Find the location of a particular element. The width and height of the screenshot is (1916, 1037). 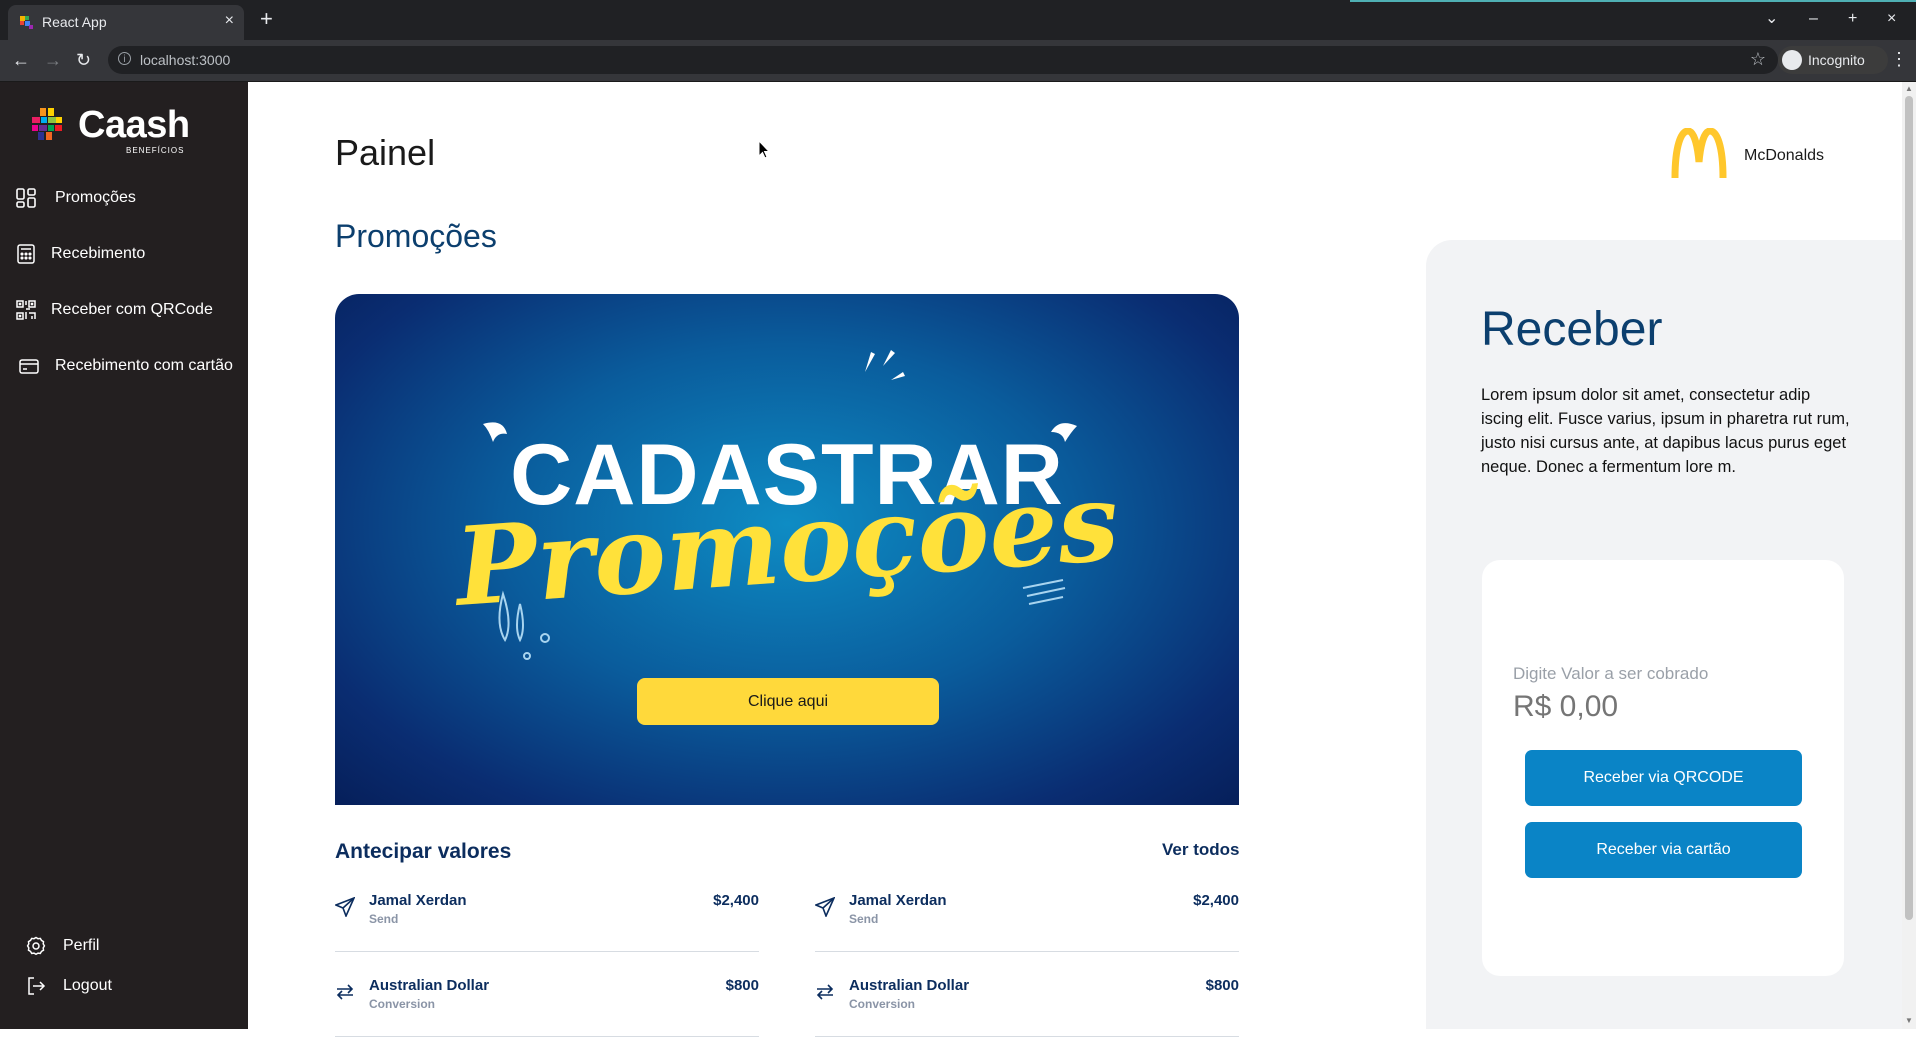

address-bar: i localhost:3000 ☆ is located at coordinates (943, 60).